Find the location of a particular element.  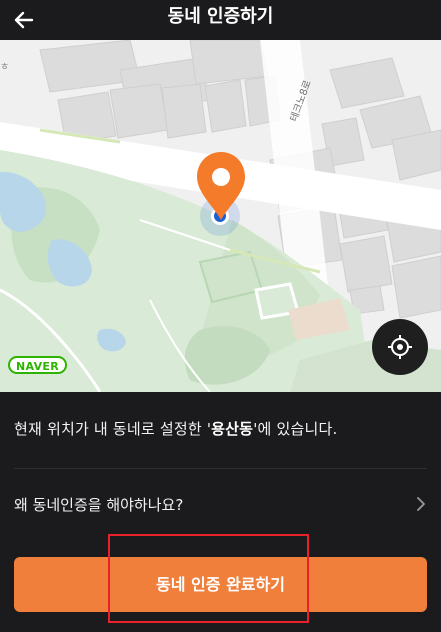

map-edge-text: ㅎ is located at coordinates (5, 67).